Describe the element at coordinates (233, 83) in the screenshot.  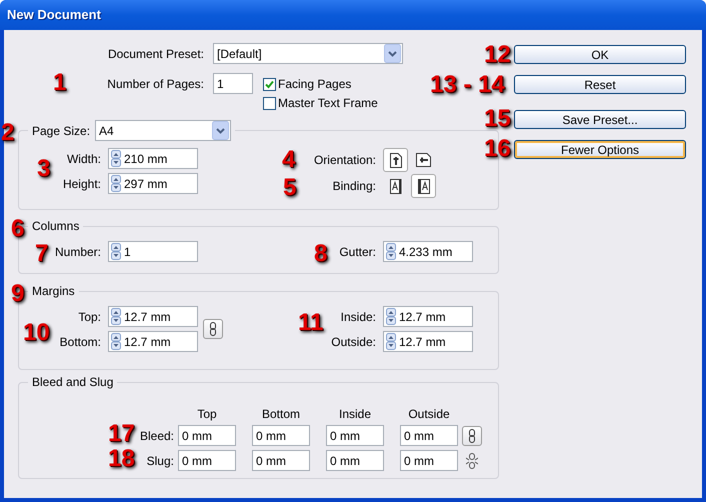
I see `input-field: 1` at that location.